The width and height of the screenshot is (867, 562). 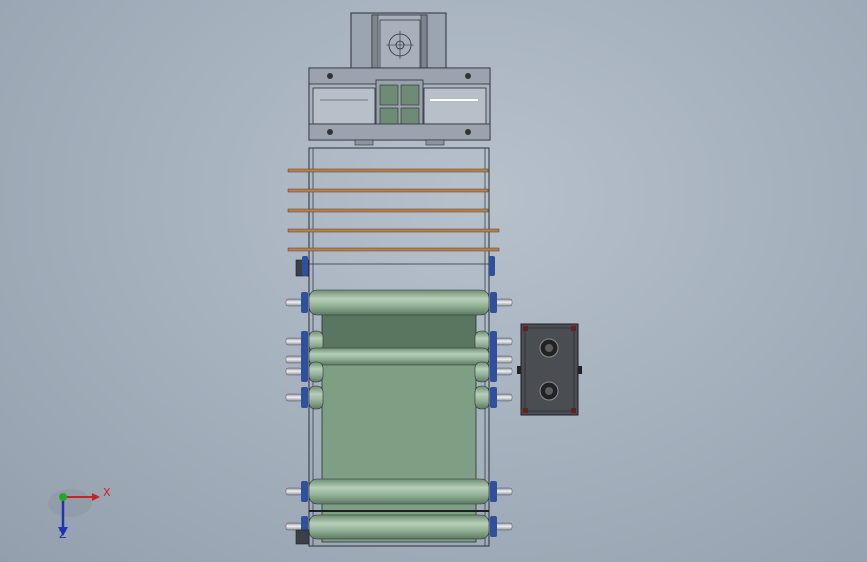 I want to click on main-belt, so click(x=399, y=422).